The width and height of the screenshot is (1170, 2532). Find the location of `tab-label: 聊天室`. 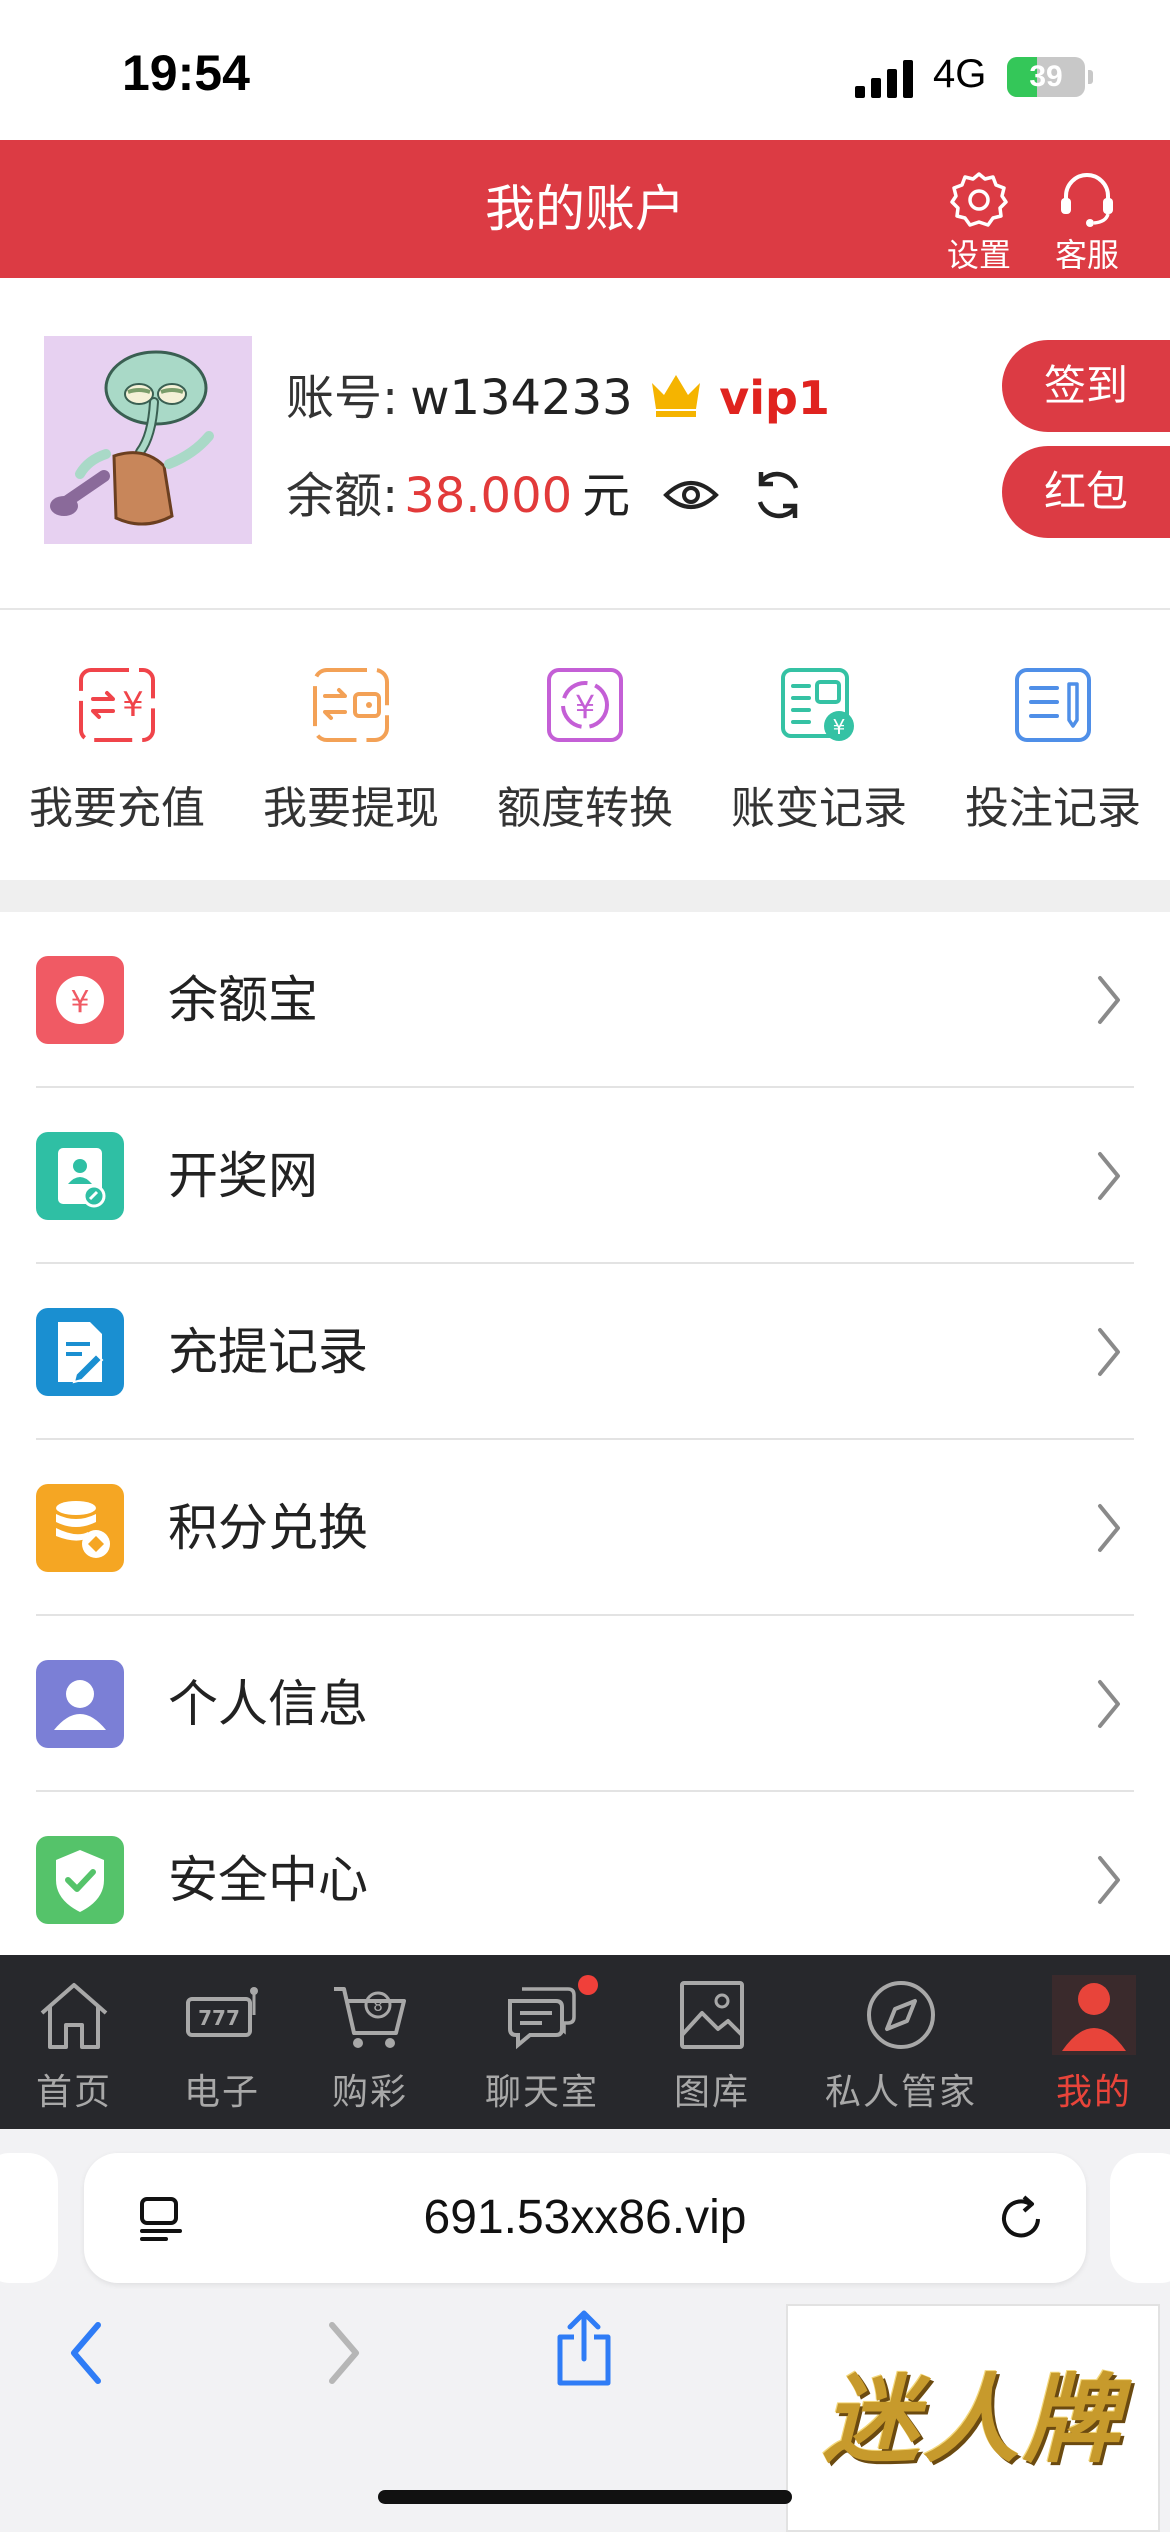

tab-label: 聊天室 is located at coordinates (541, 2092).